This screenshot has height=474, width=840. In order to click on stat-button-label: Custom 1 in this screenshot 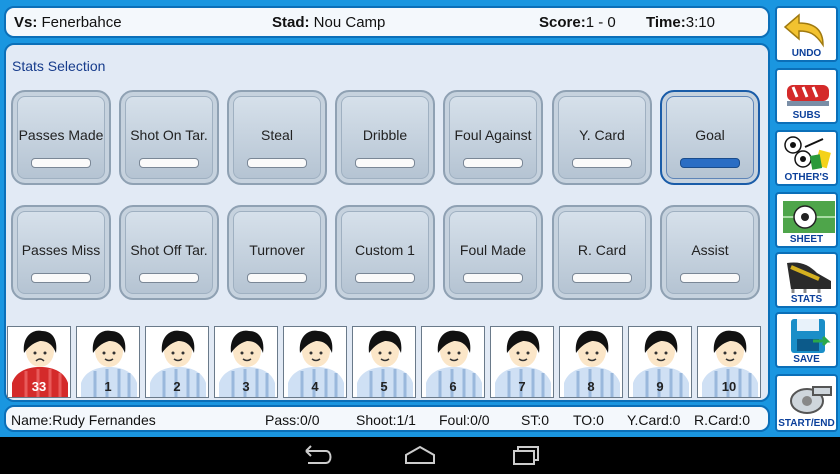, I will do `click(385, 250)`.